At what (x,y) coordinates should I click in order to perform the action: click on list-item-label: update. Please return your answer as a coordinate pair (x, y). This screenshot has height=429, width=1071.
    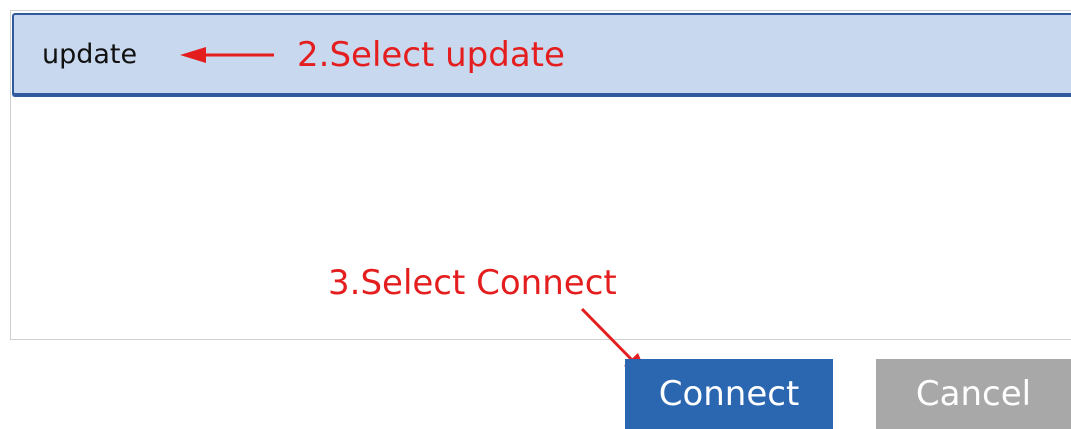
    Looking at the image, I should click on (90, 54).